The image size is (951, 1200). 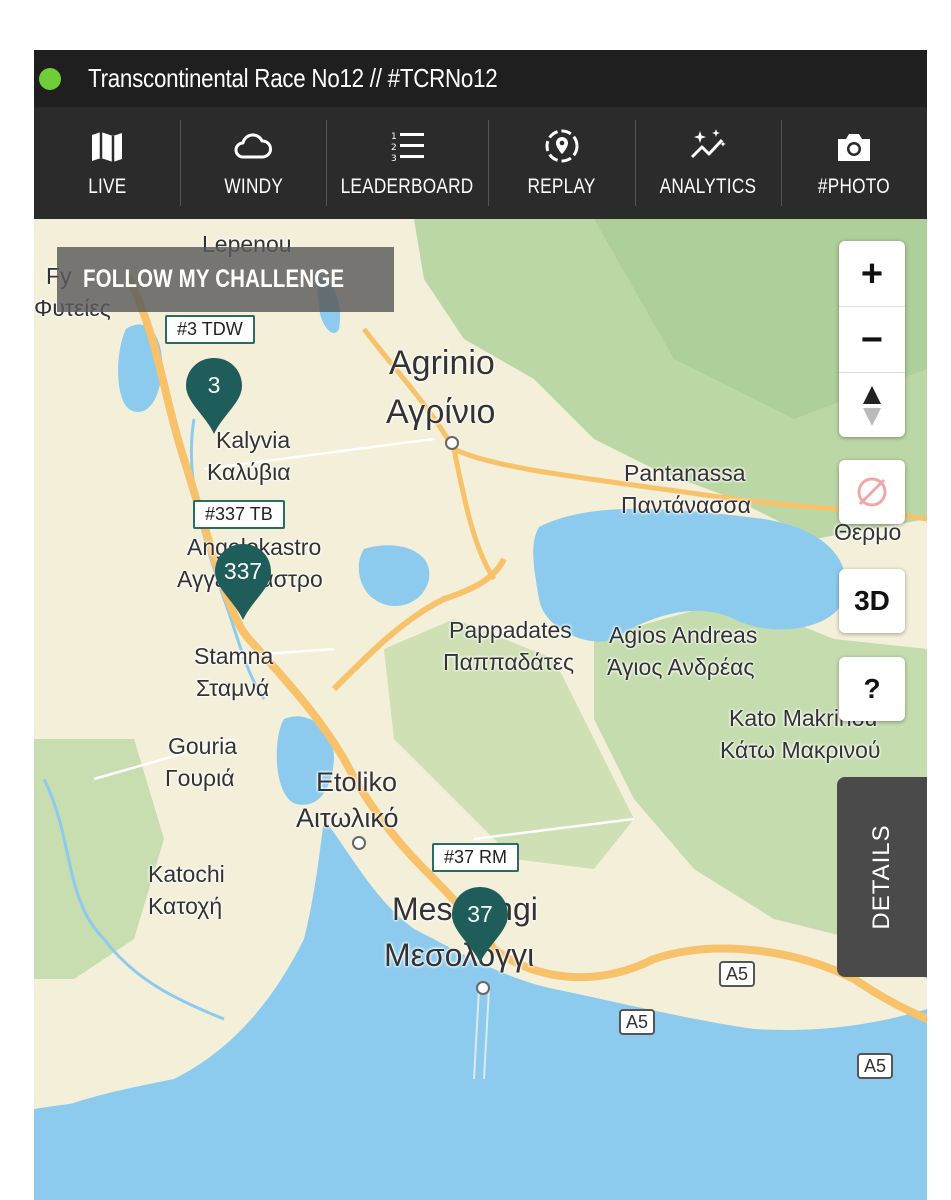 I want to click on zoom-controls: + −, so click(x=872, y=339).